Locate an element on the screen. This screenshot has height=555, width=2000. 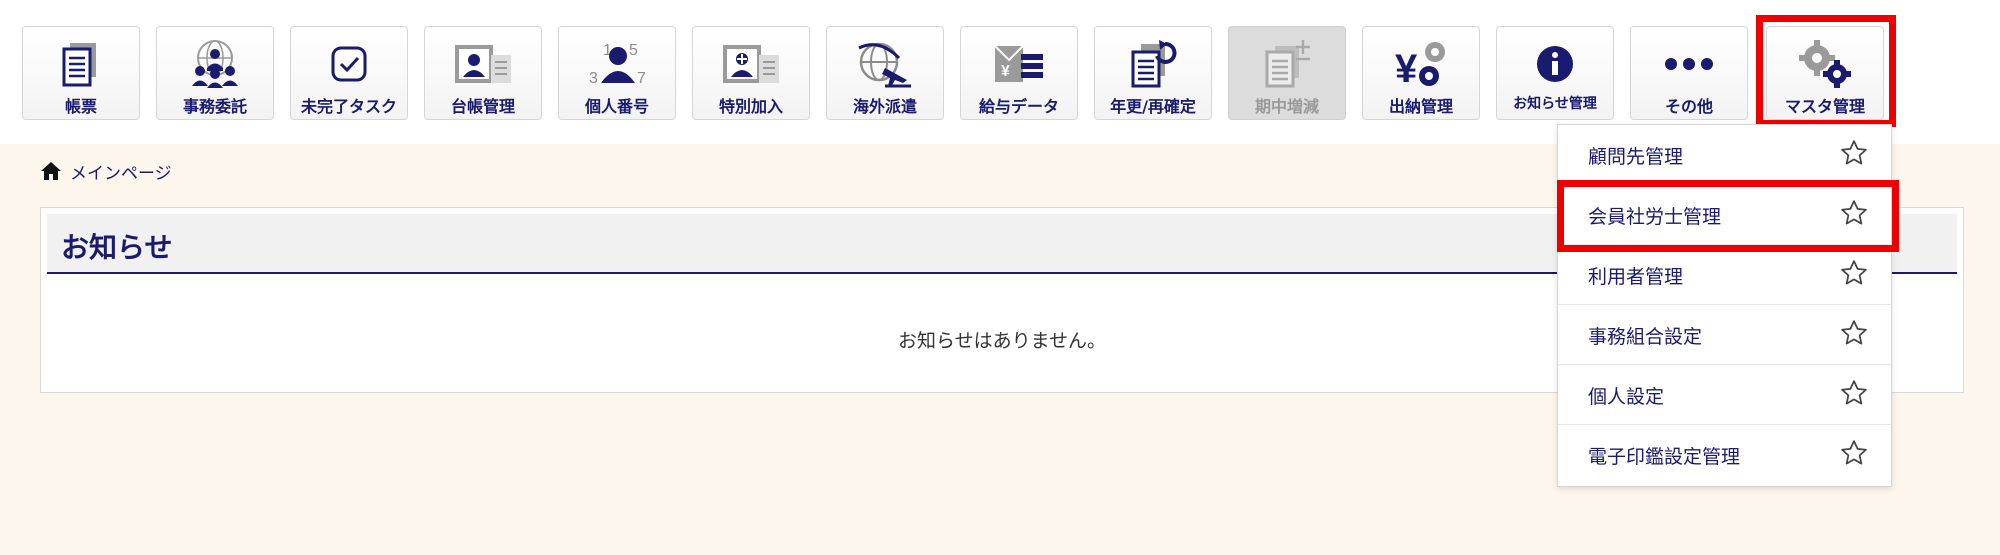
nav-label: 年更/再確定 is located at coordinates (1153, 106).